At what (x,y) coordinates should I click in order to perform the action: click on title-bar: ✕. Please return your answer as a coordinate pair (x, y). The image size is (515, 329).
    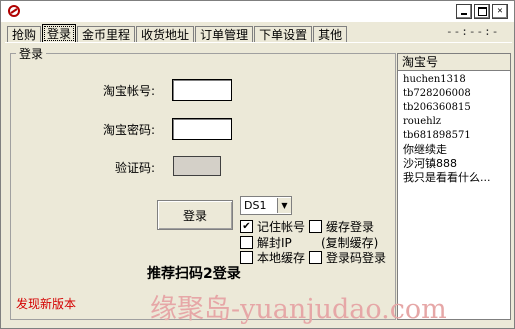
    Looking at the image, I should click on (257, 11).